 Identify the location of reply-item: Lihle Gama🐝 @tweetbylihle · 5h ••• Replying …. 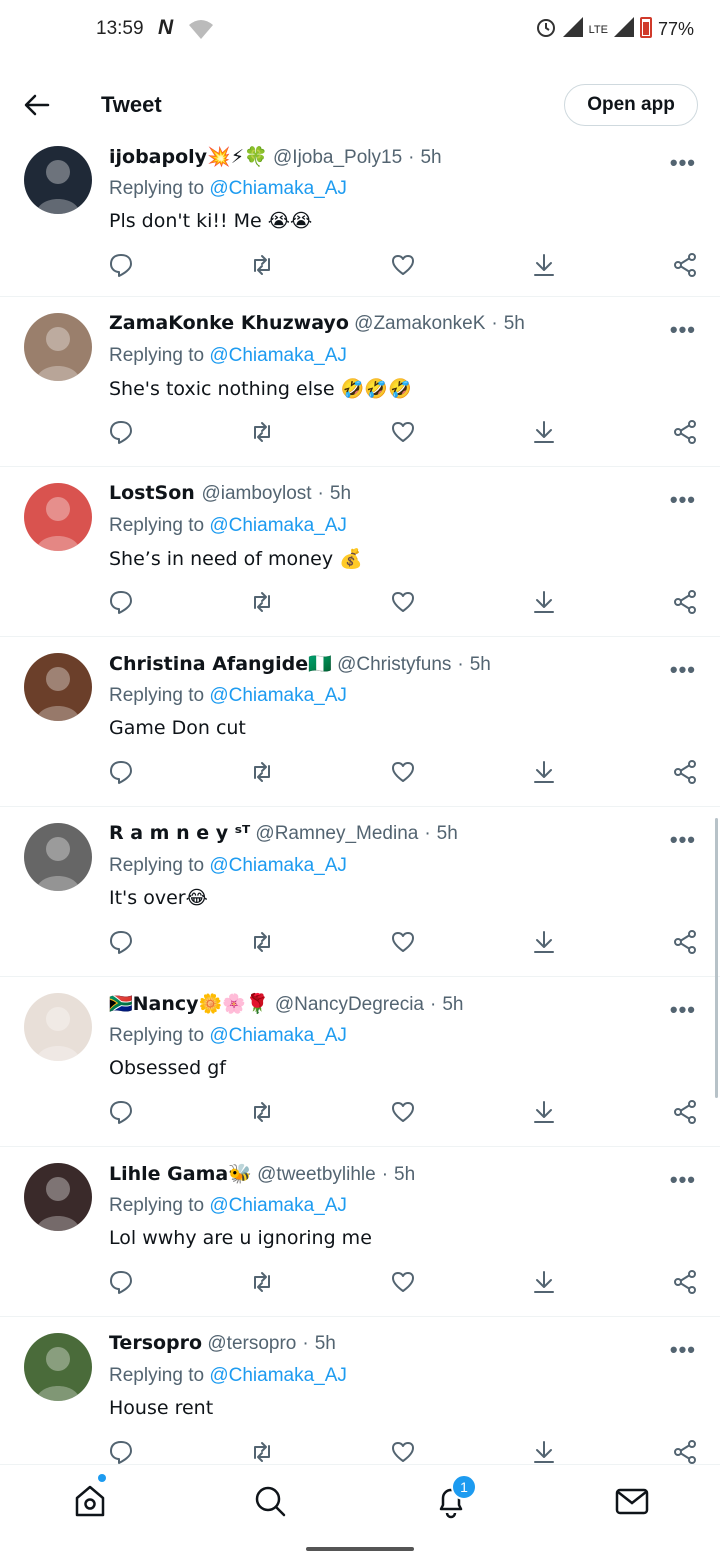
(360, 1232).